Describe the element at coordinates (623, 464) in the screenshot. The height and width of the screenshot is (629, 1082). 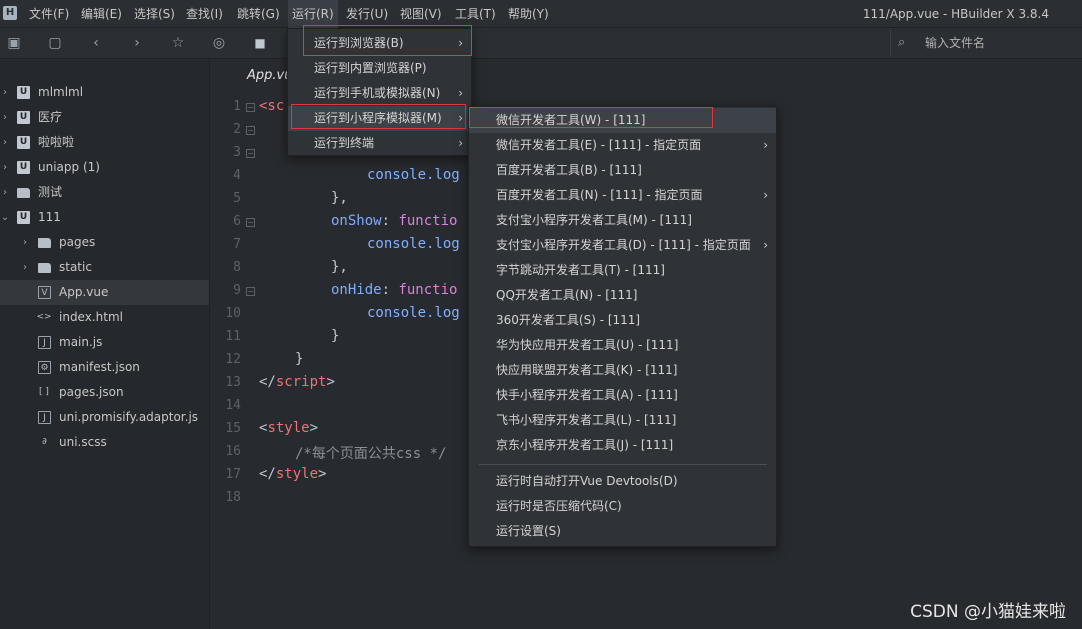
I see `menu-divider` at that location.